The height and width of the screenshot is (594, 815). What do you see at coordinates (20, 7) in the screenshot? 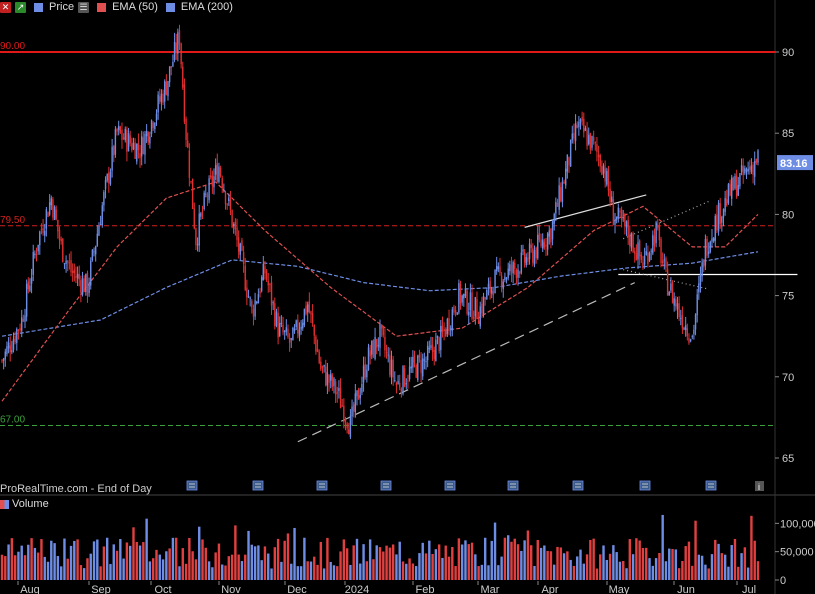
I see `trend-up-icon: ↗` at bounding box center [20, 7].